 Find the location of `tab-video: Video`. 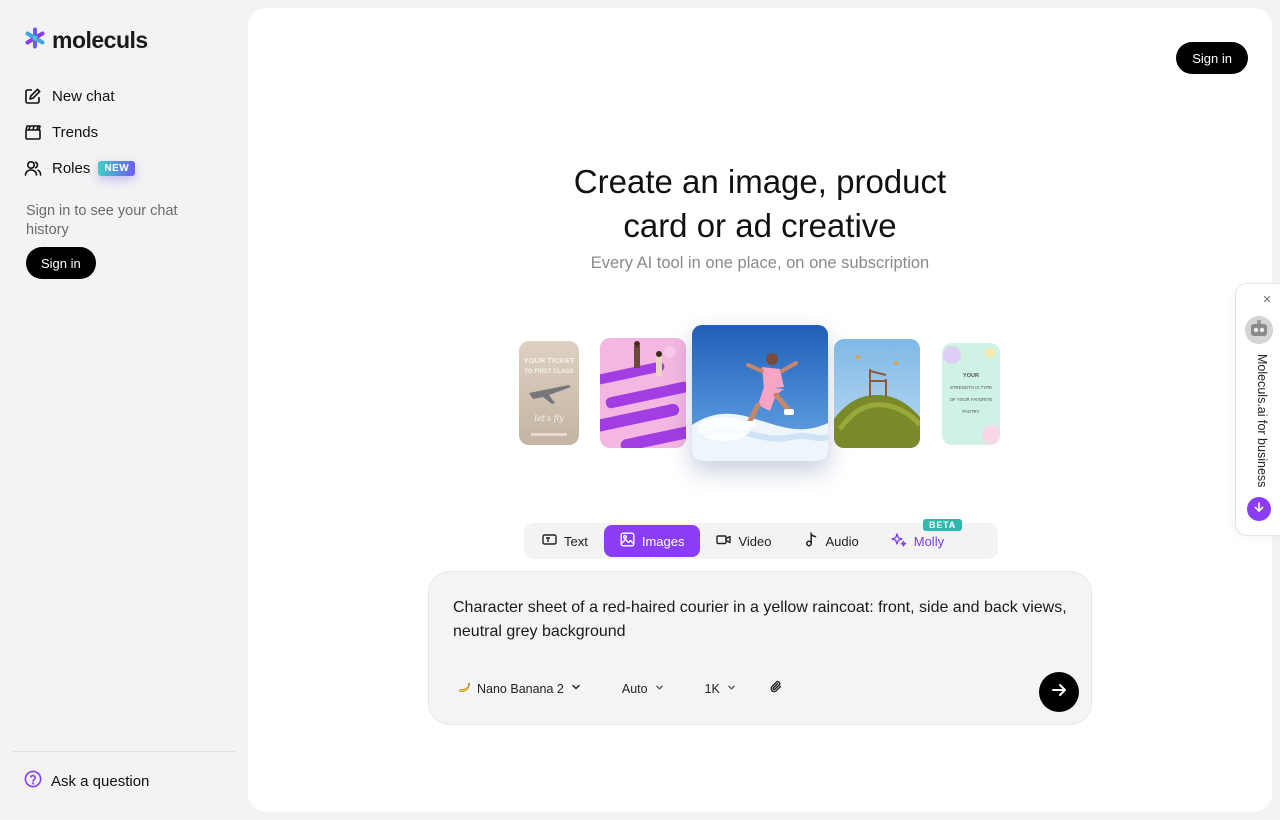

tab-video: Video is located at coordinates (743, 541).